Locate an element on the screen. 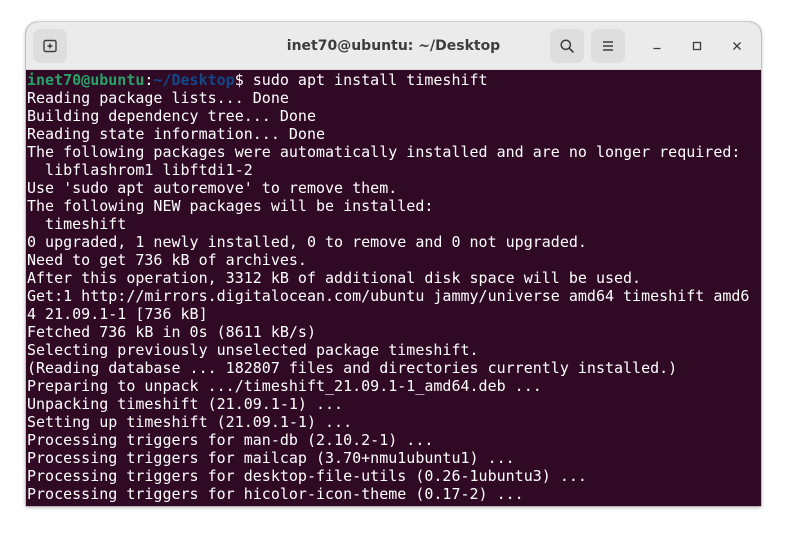  search-icon is located at coordinates (567, 46).